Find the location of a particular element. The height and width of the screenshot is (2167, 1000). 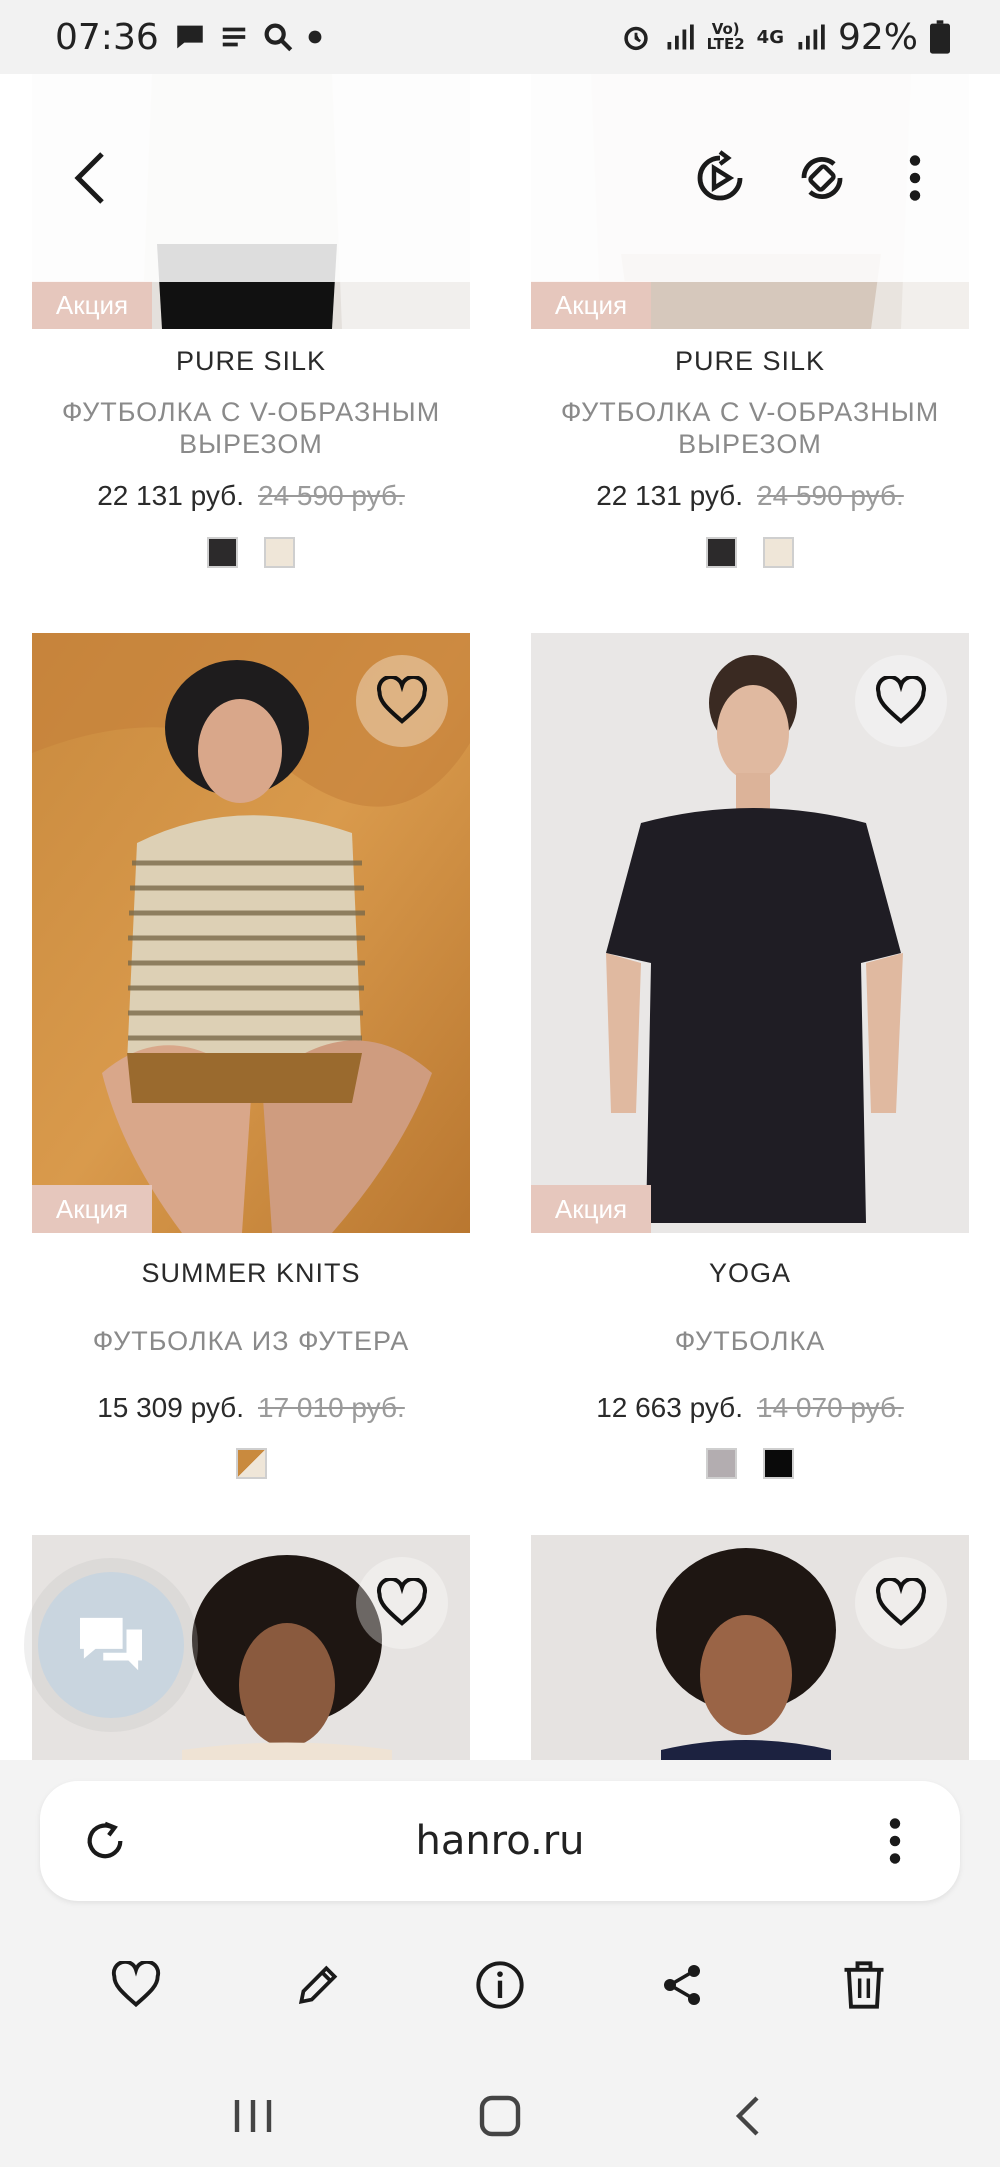

recents-button is located at coordinates (253, 2116).